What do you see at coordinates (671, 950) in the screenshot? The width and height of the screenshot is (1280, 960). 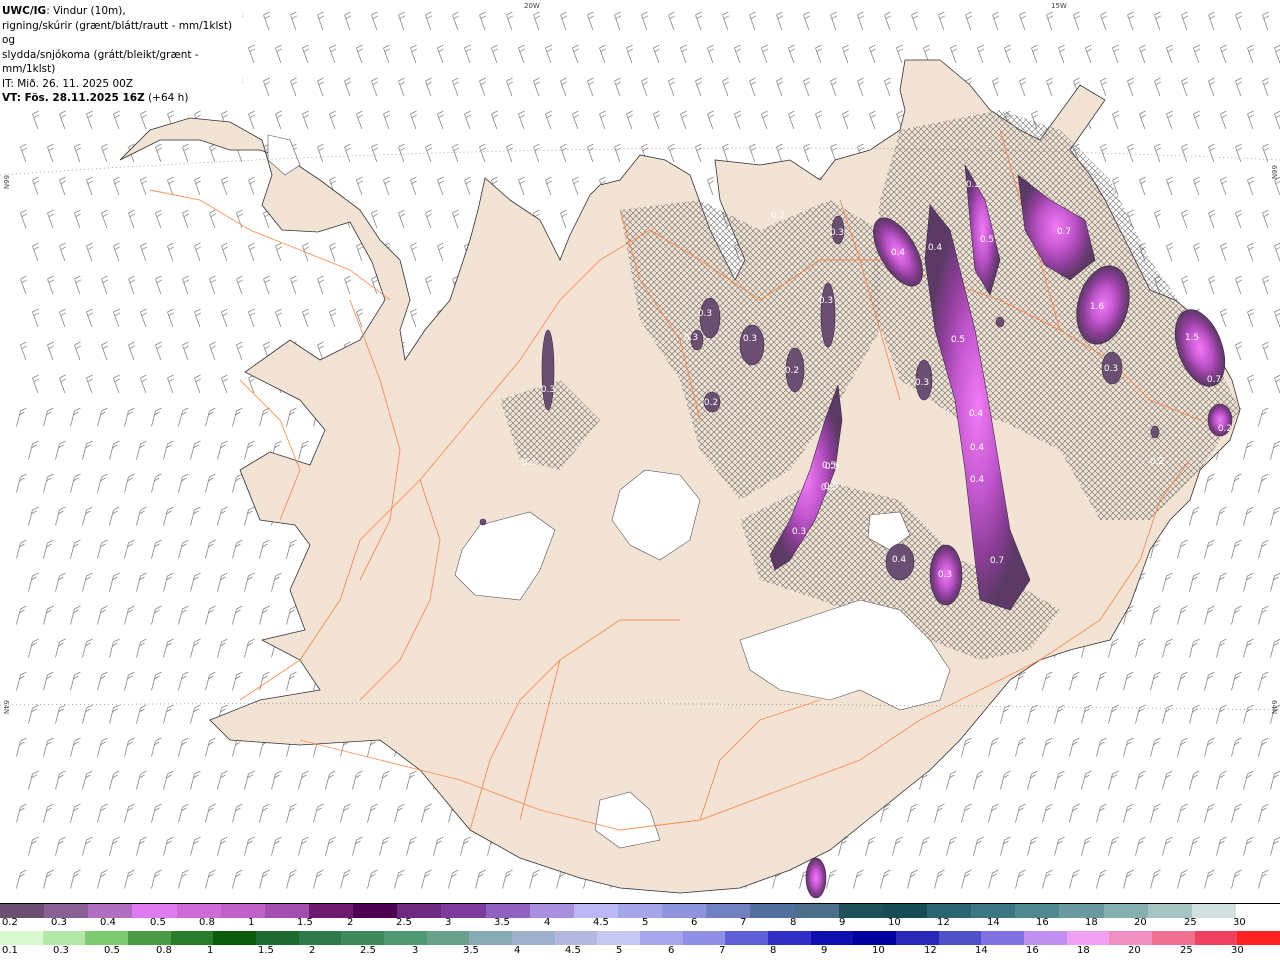 I see `colorbar-label: 6` at bounding box center [671, 950].